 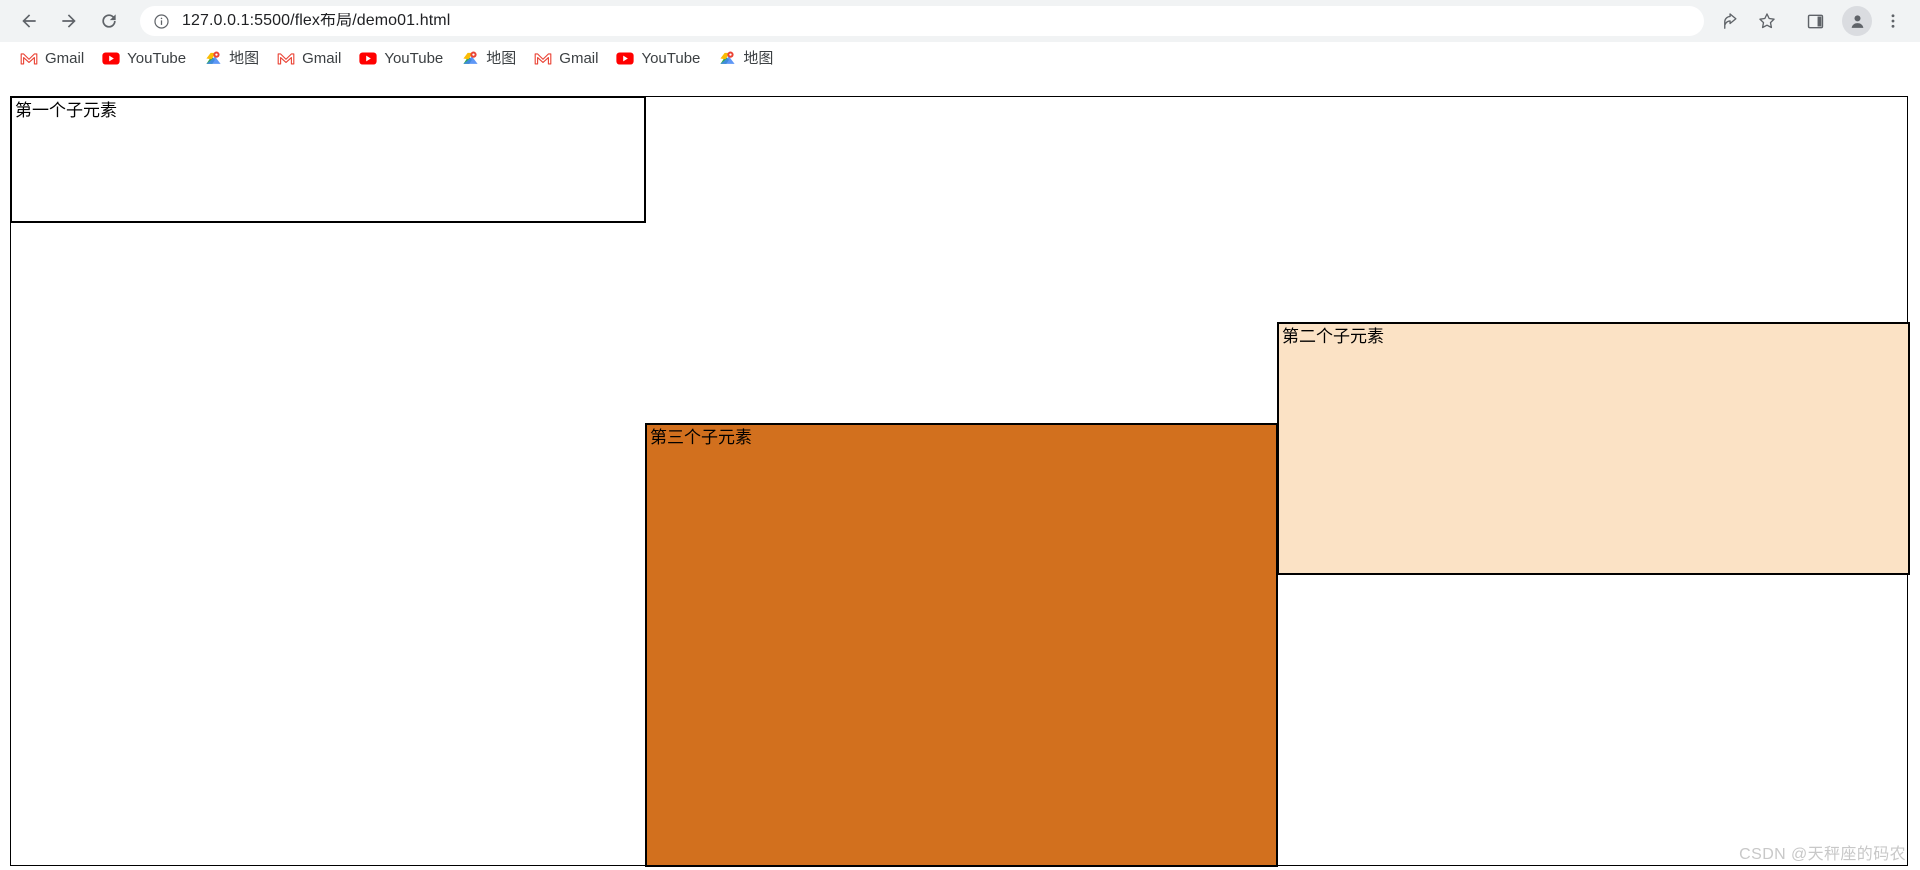 What do you see at coordinates (1893, 21) in the screenshot?
I see `more-menu-icon` at bounding box center [1893, 21].